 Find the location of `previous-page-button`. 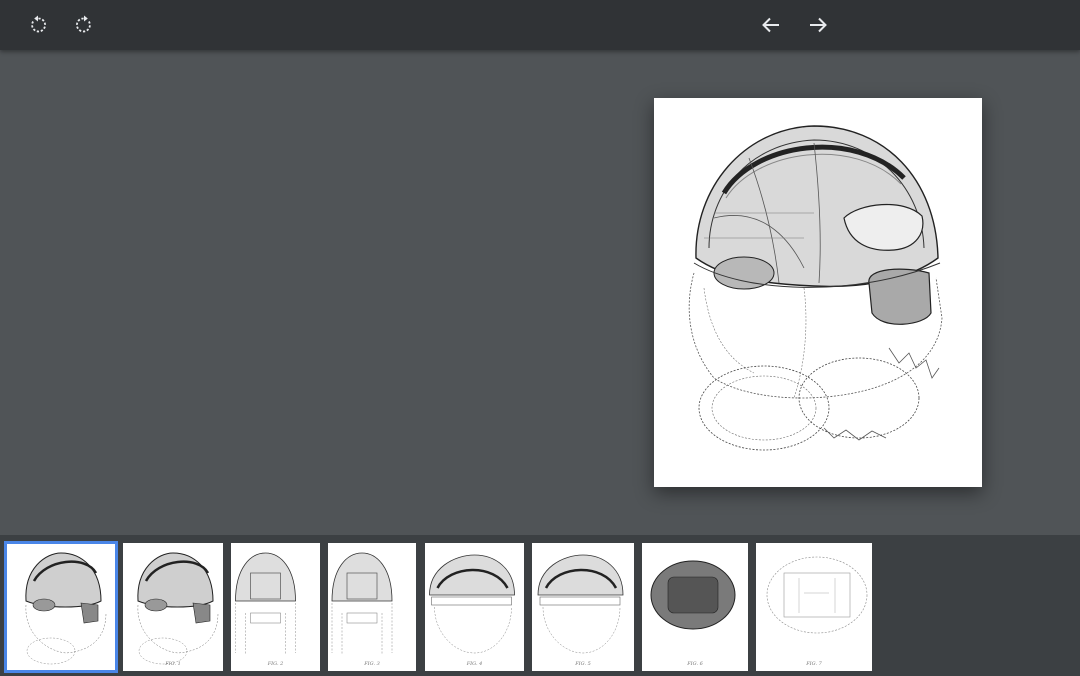

previous-page-button is located at coordinates (771, 25).